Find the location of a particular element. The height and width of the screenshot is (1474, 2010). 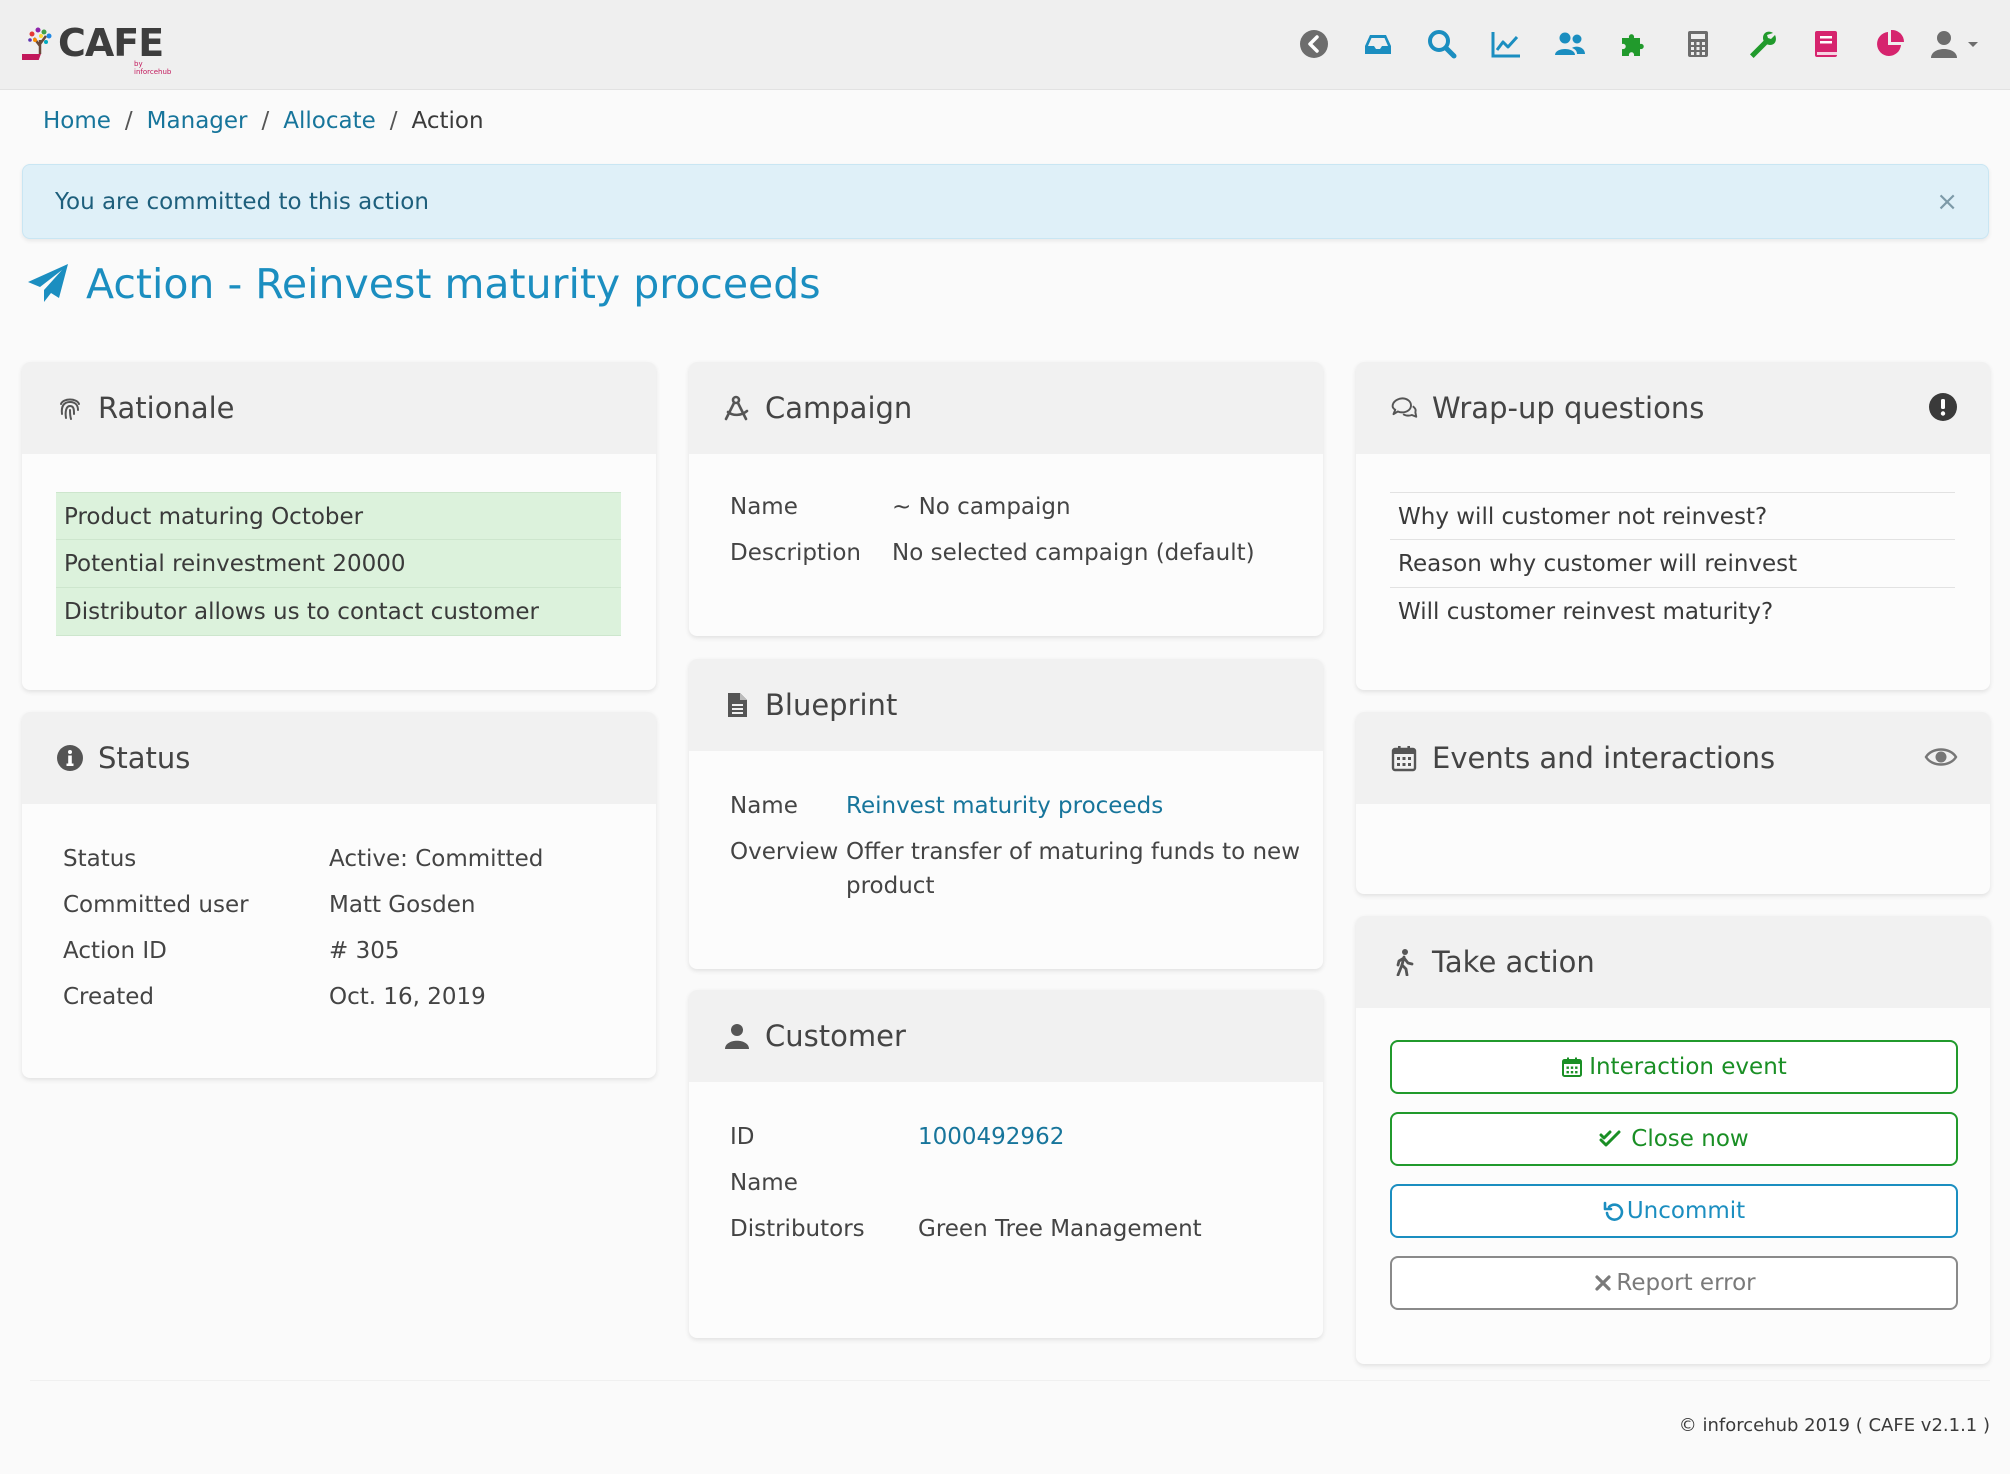

page-title: Action - Reinvest maturity proceeds is located at coordinates (423, 284).